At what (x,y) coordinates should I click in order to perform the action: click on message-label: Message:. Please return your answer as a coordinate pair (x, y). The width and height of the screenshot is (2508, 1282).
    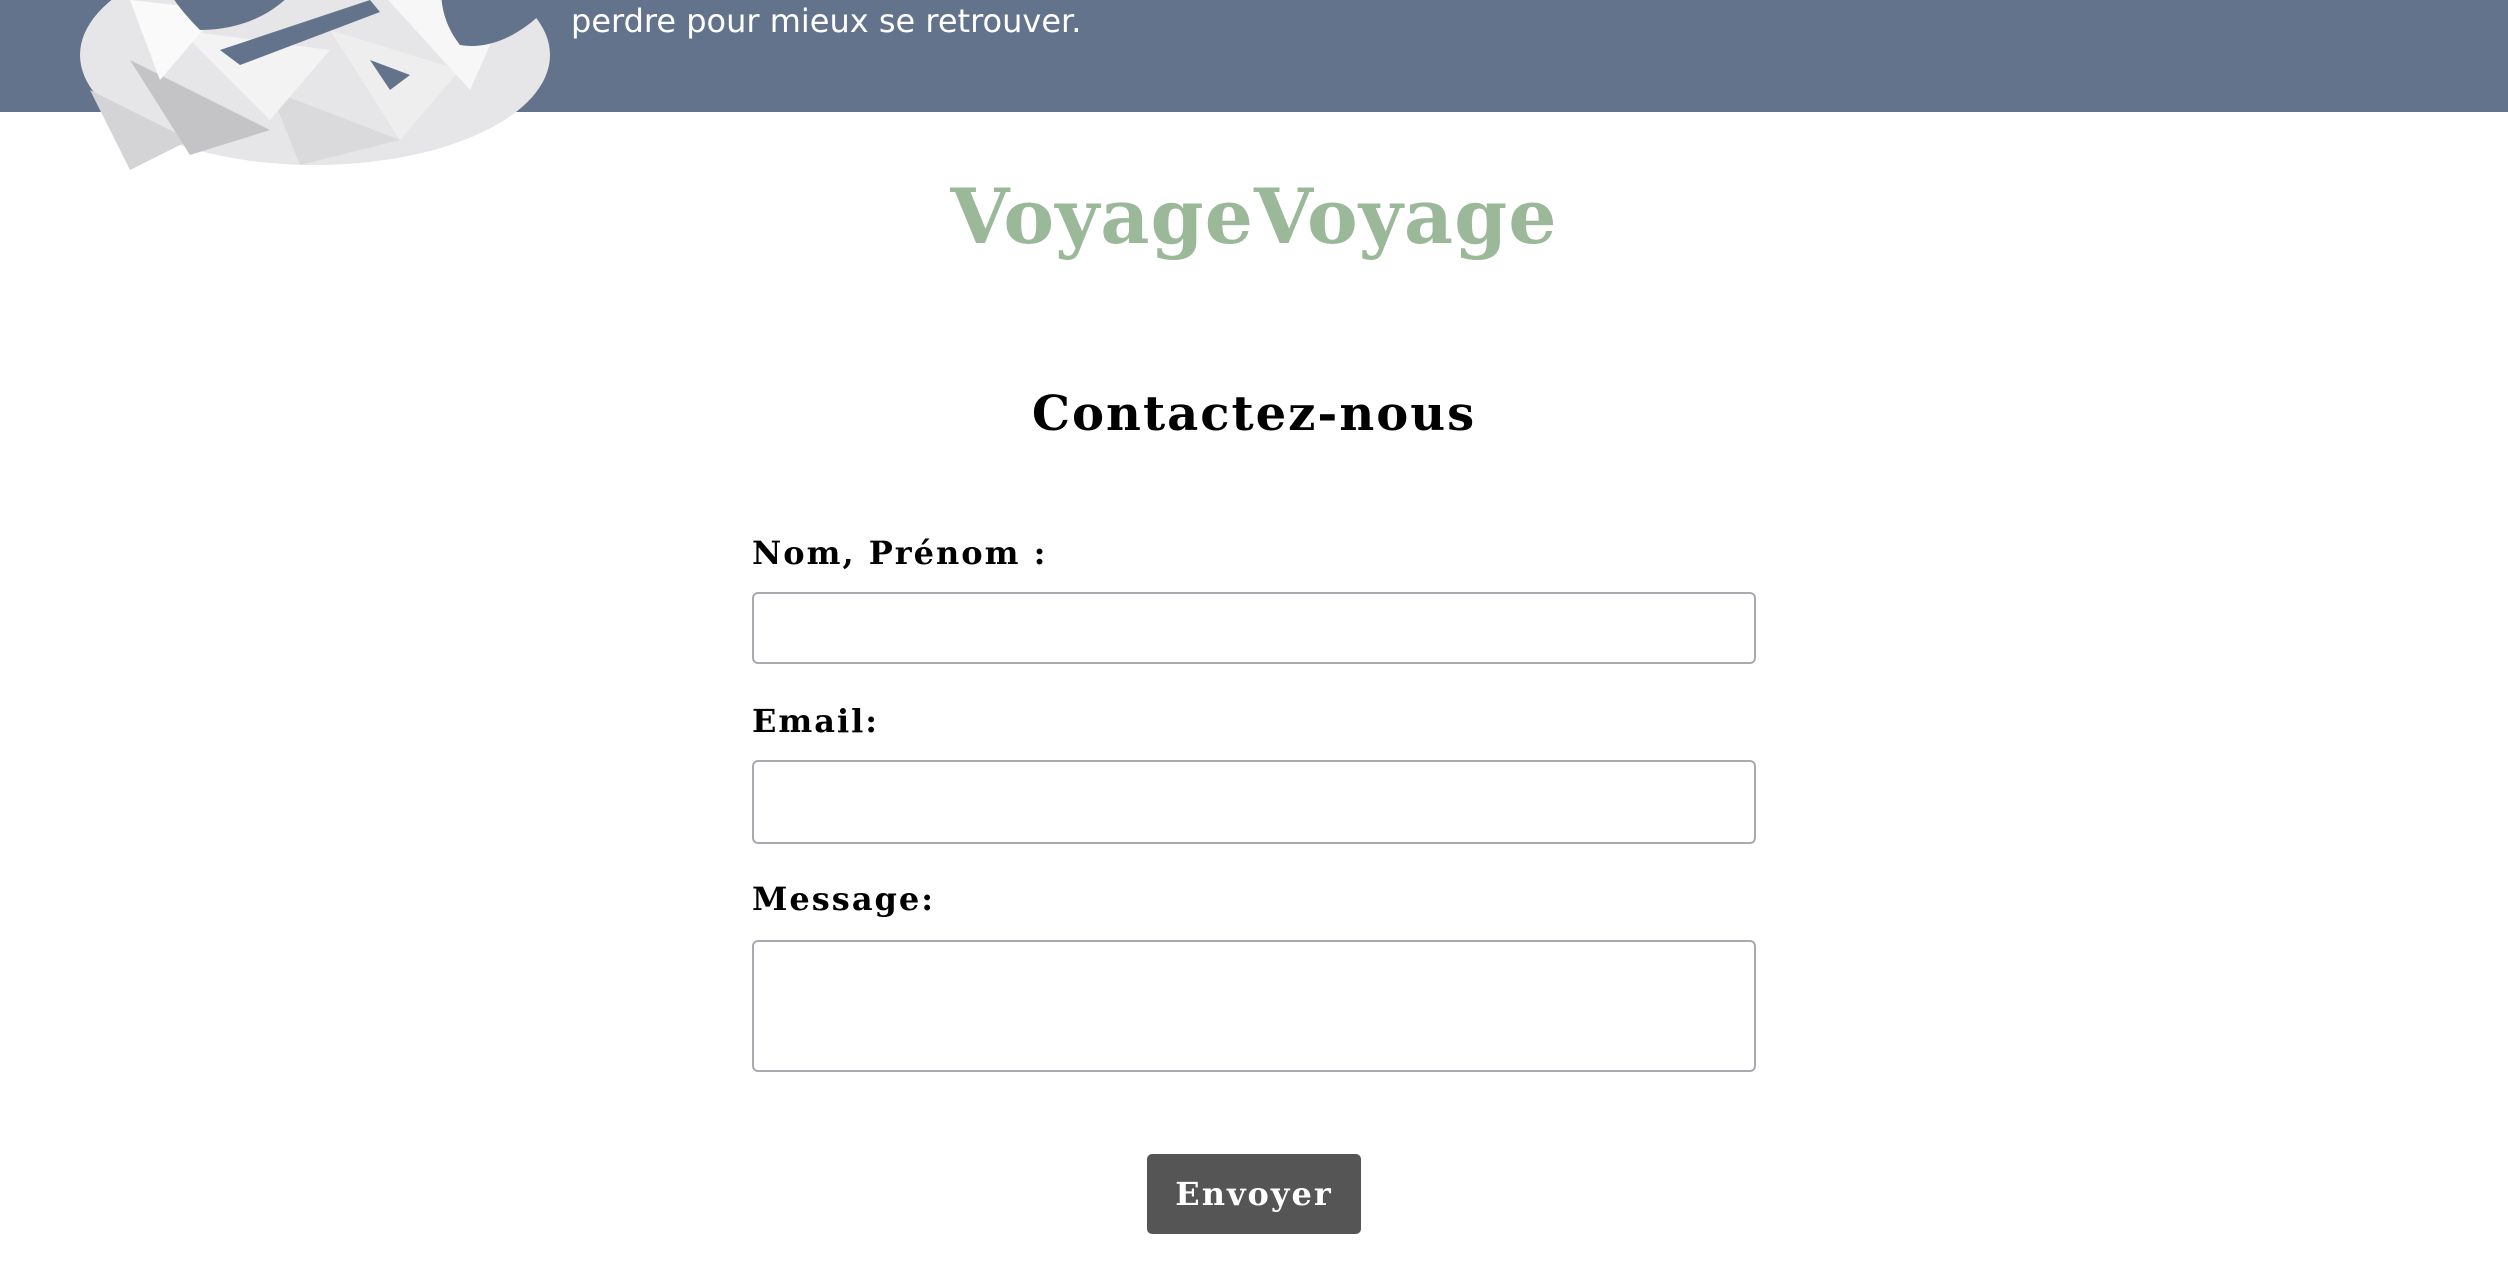
    Looking at the image, I should click on (844, 899).